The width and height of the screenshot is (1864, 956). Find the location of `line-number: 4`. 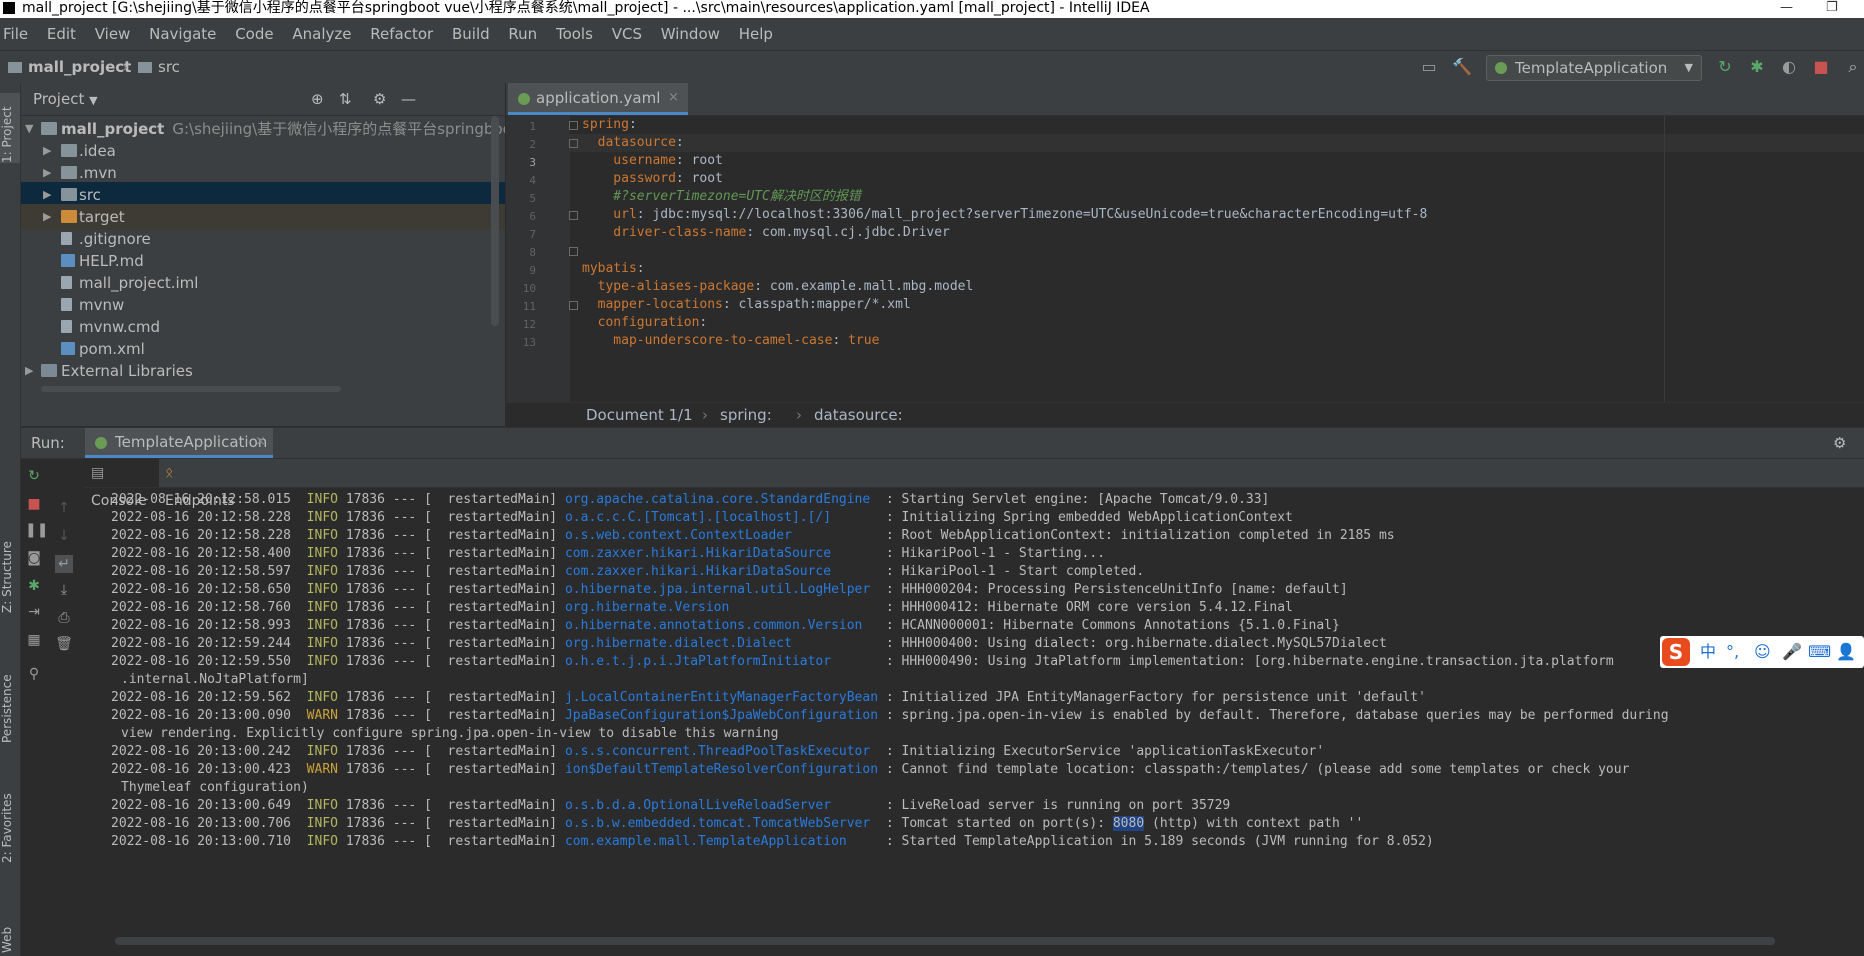

line-number: 4 is located at coordinates (532, 180).